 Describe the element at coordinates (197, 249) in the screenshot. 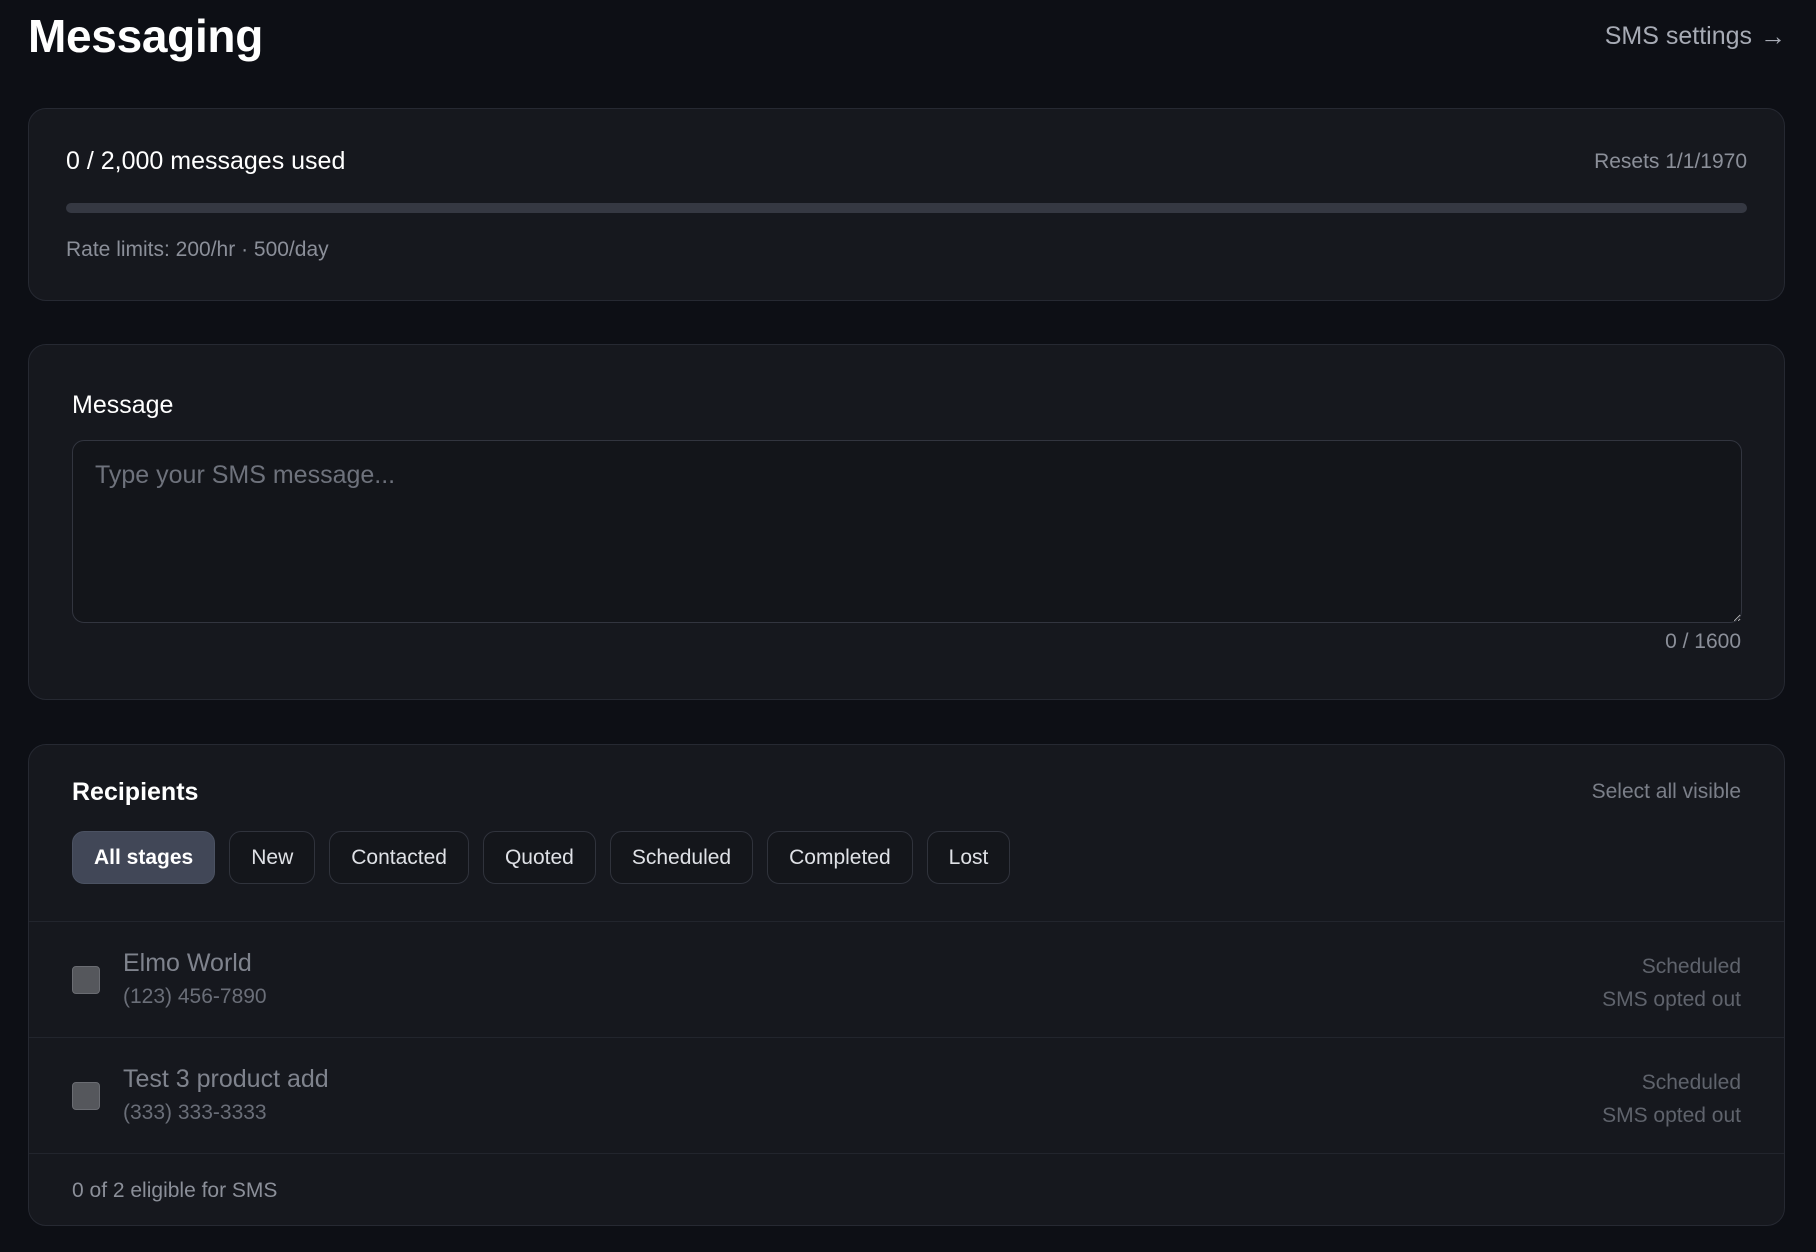

I see `rate-limits-text: Rate limits: 200/hr · 500/day` at that location.